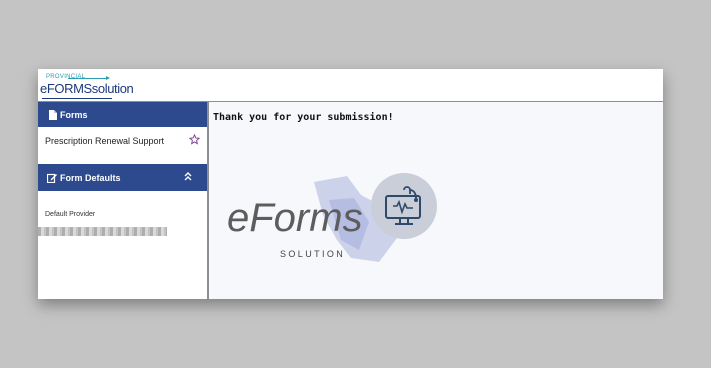 The image size is (711, 368). Describe the element at coordinates (194, 140) in the screenshot. I see `star-outline-icon` at that location.